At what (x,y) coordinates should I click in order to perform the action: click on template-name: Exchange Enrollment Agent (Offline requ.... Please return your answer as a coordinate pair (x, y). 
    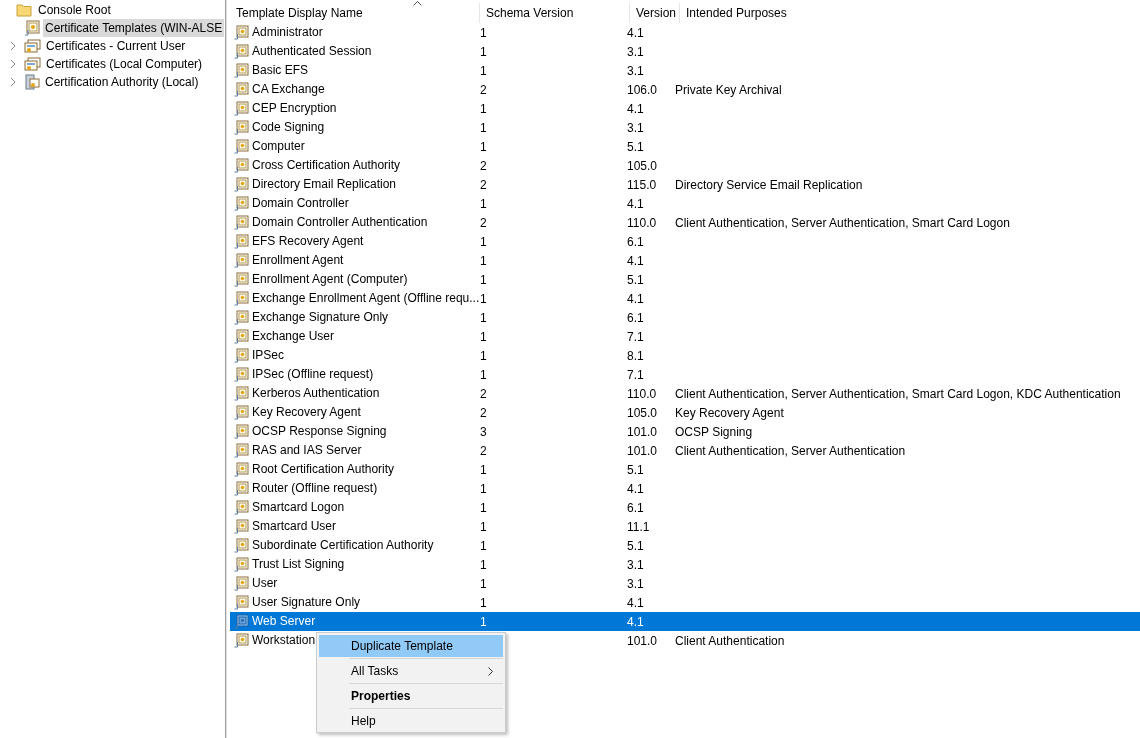
    Looking at the image, I should click on (364, 298).